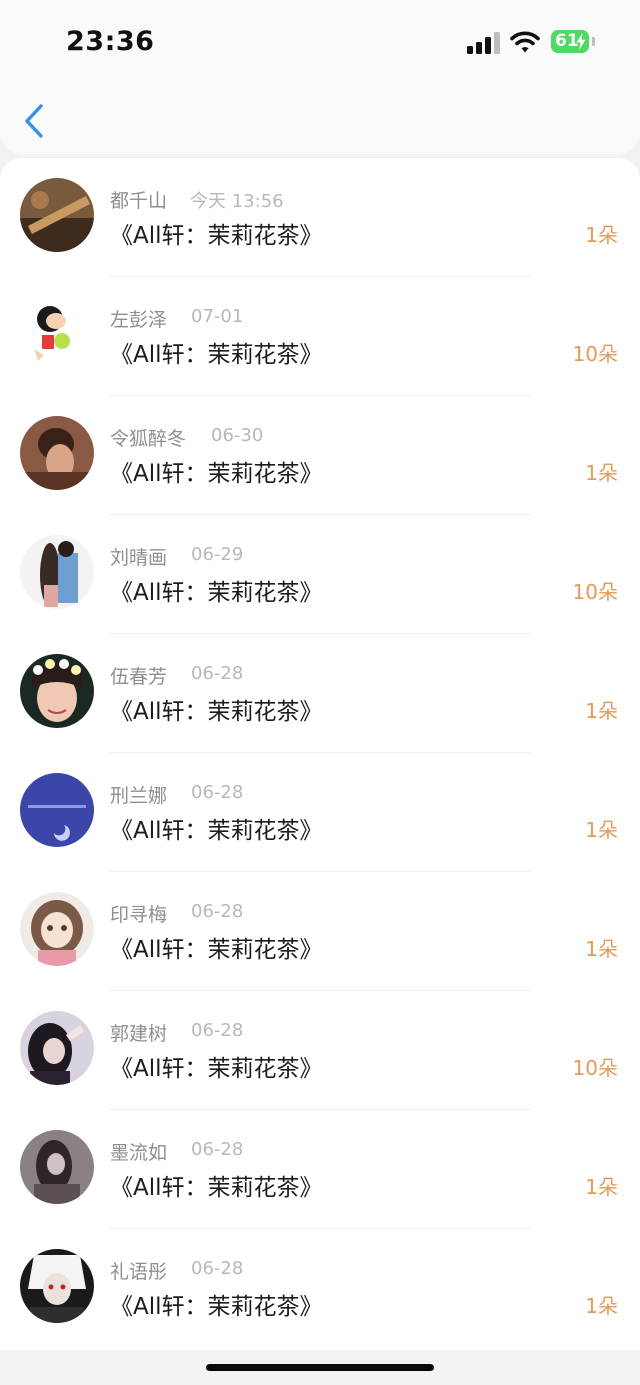 The image size is (640, 1385). Describe the element at coordinates (320, 931) in the screenshot. I see `list-item: 印寻梅 06-28 《All轩：茉莉花茶》 1朵` at that location.